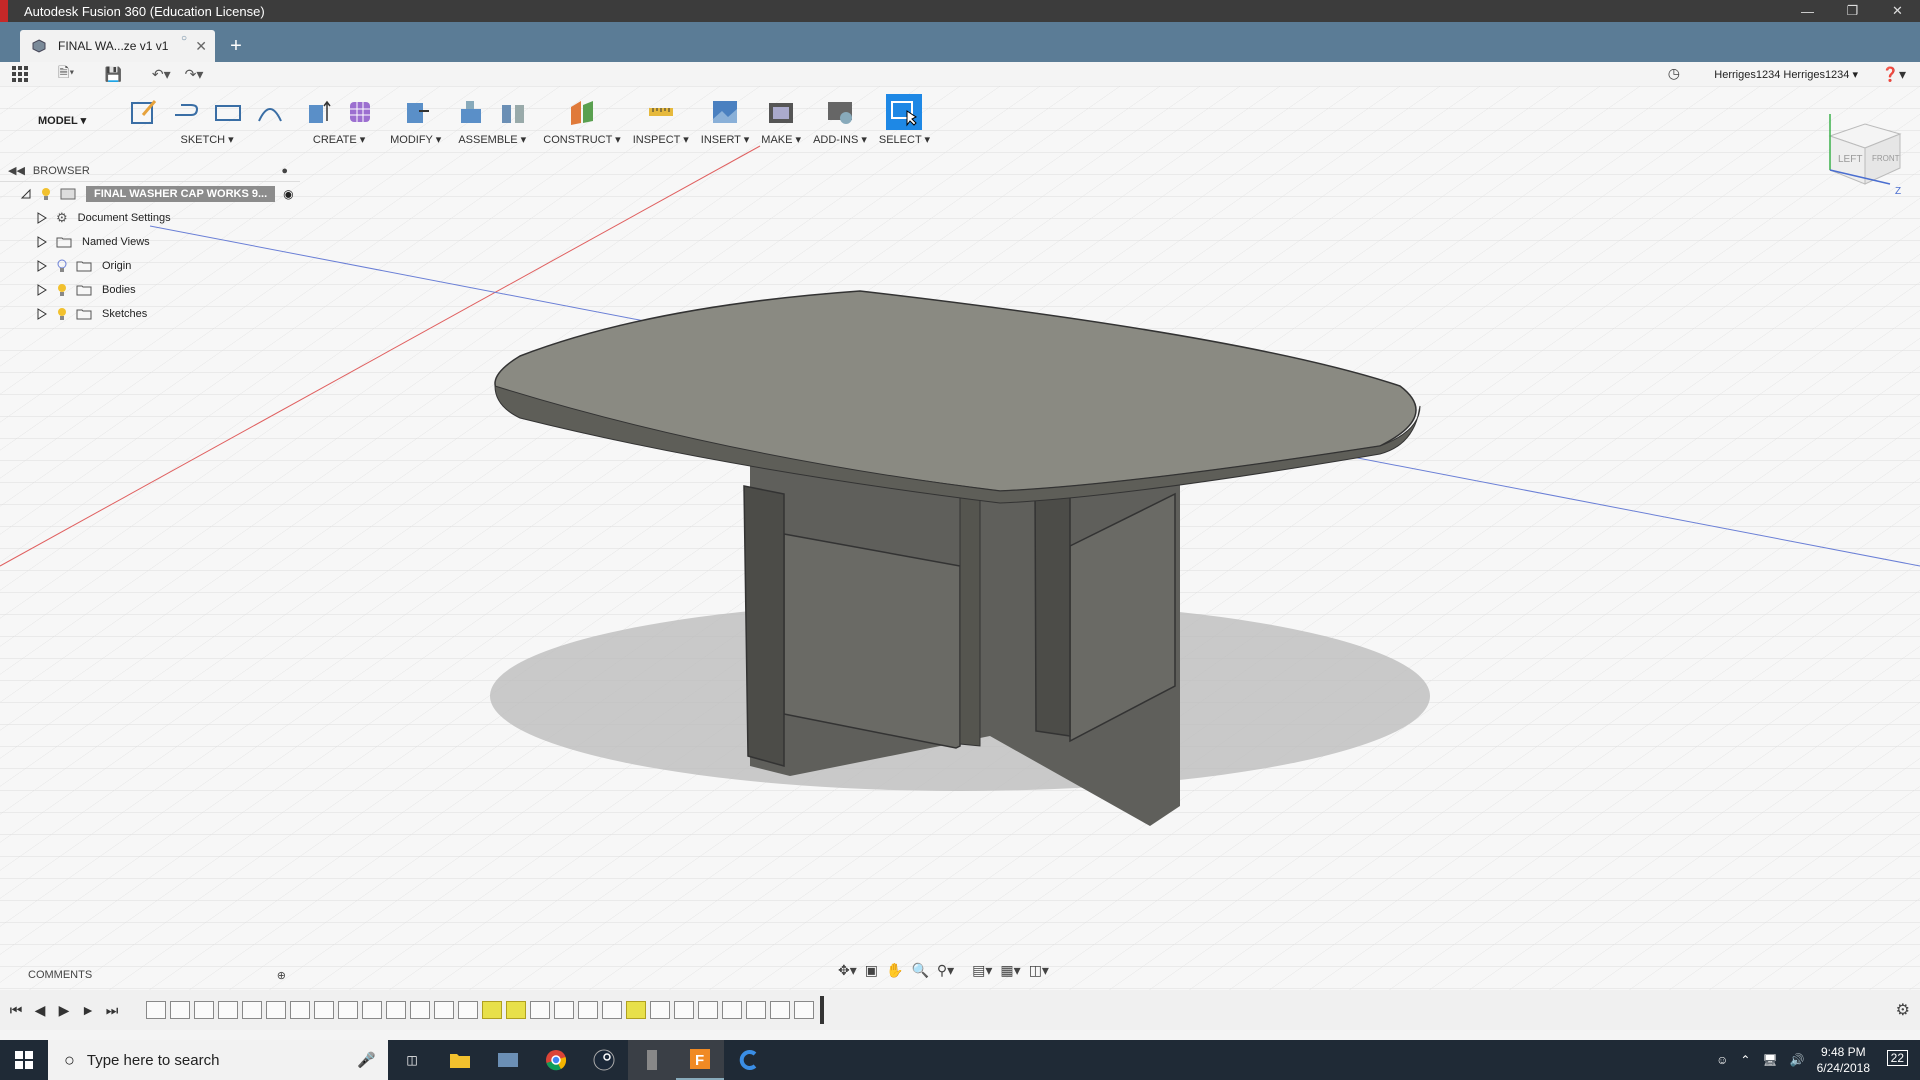 This screenshot has height=1080, width=1920. Describe the element at coordinates (1039, 970) in the screenshot. I see `viewports-icon: ◫▾` at that location.